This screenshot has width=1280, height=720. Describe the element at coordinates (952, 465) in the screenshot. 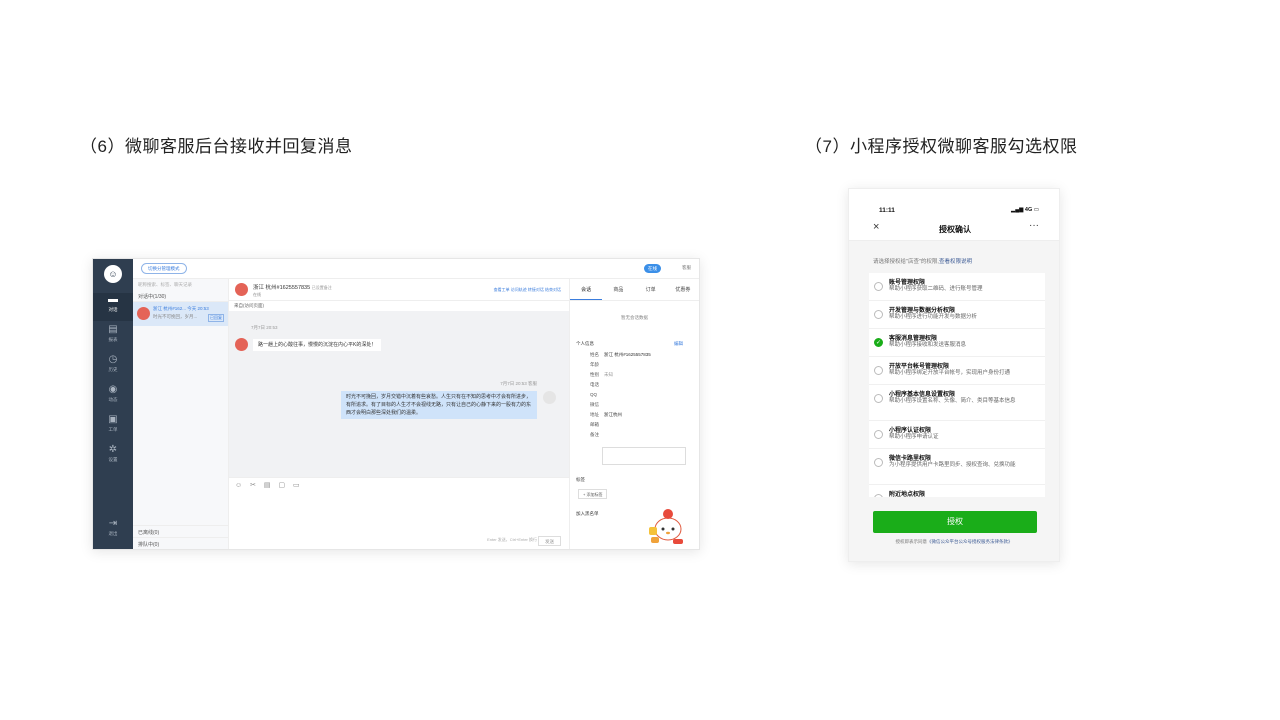

I see `permission-desc: 为小程序提供用户卡路里同步、授权查询、兑换功能` at that location.